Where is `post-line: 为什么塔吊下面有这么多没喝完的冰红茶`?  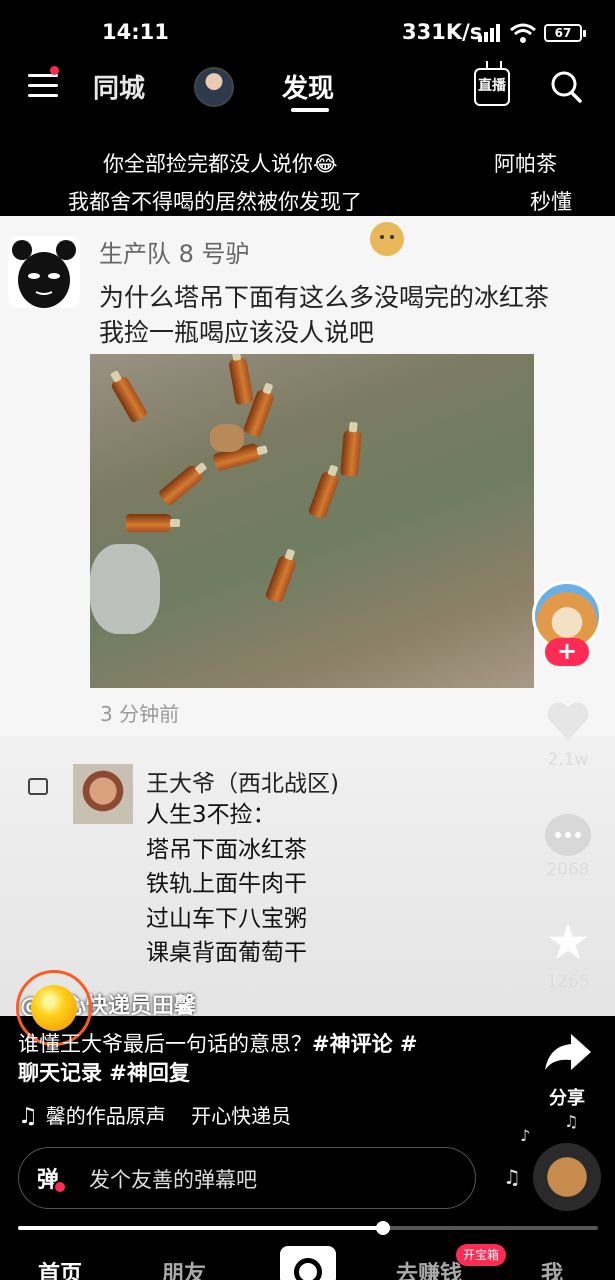 post-line: 为什么塔吊下面有这么多没喝完的冰红茶 is located at coordinates (324, 297).